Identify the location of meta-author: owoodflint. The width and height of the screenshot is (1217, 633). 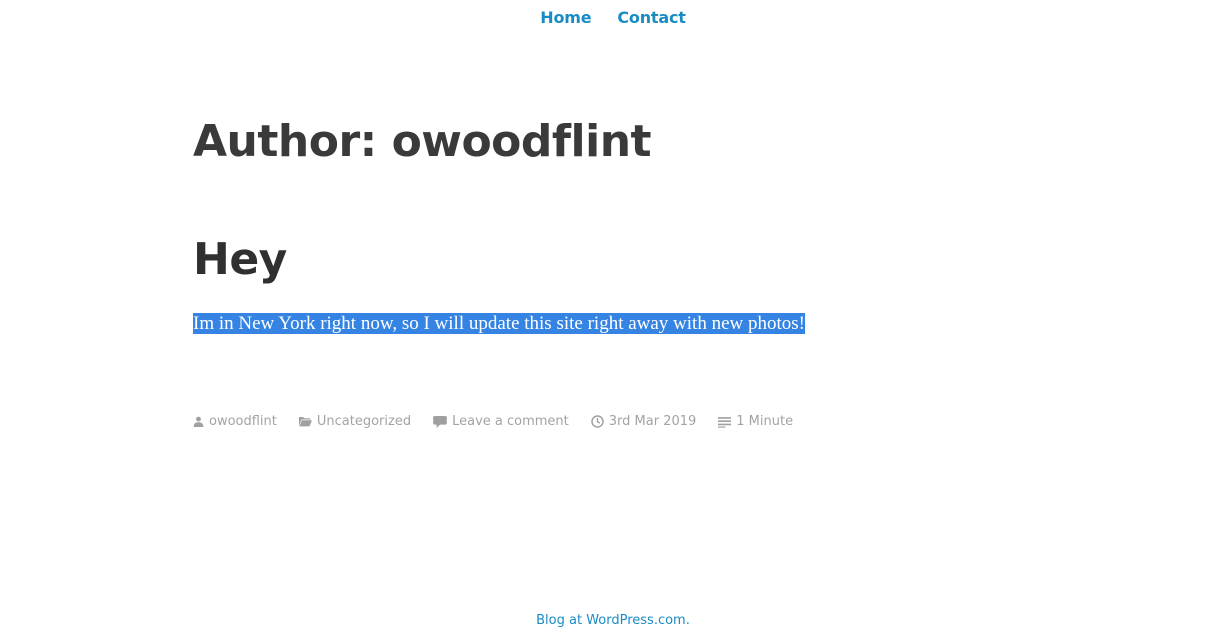
(235, 421).